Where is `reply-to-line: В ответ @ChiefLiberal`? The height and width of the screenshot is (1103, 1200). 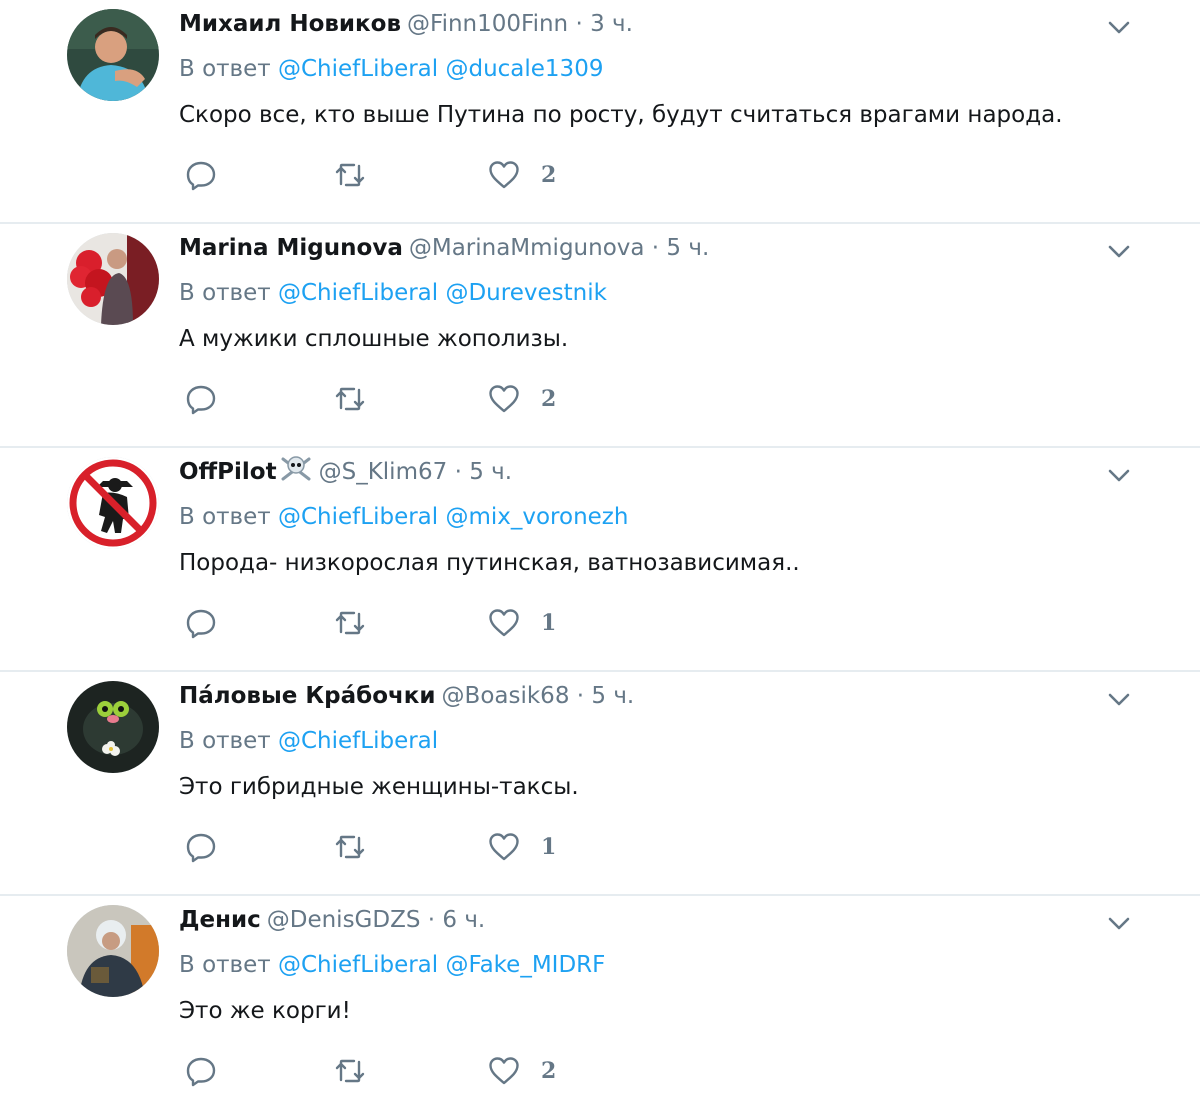 reply-to-line: В ответ @ChiefLiberal is located at coordinates (308, 741).